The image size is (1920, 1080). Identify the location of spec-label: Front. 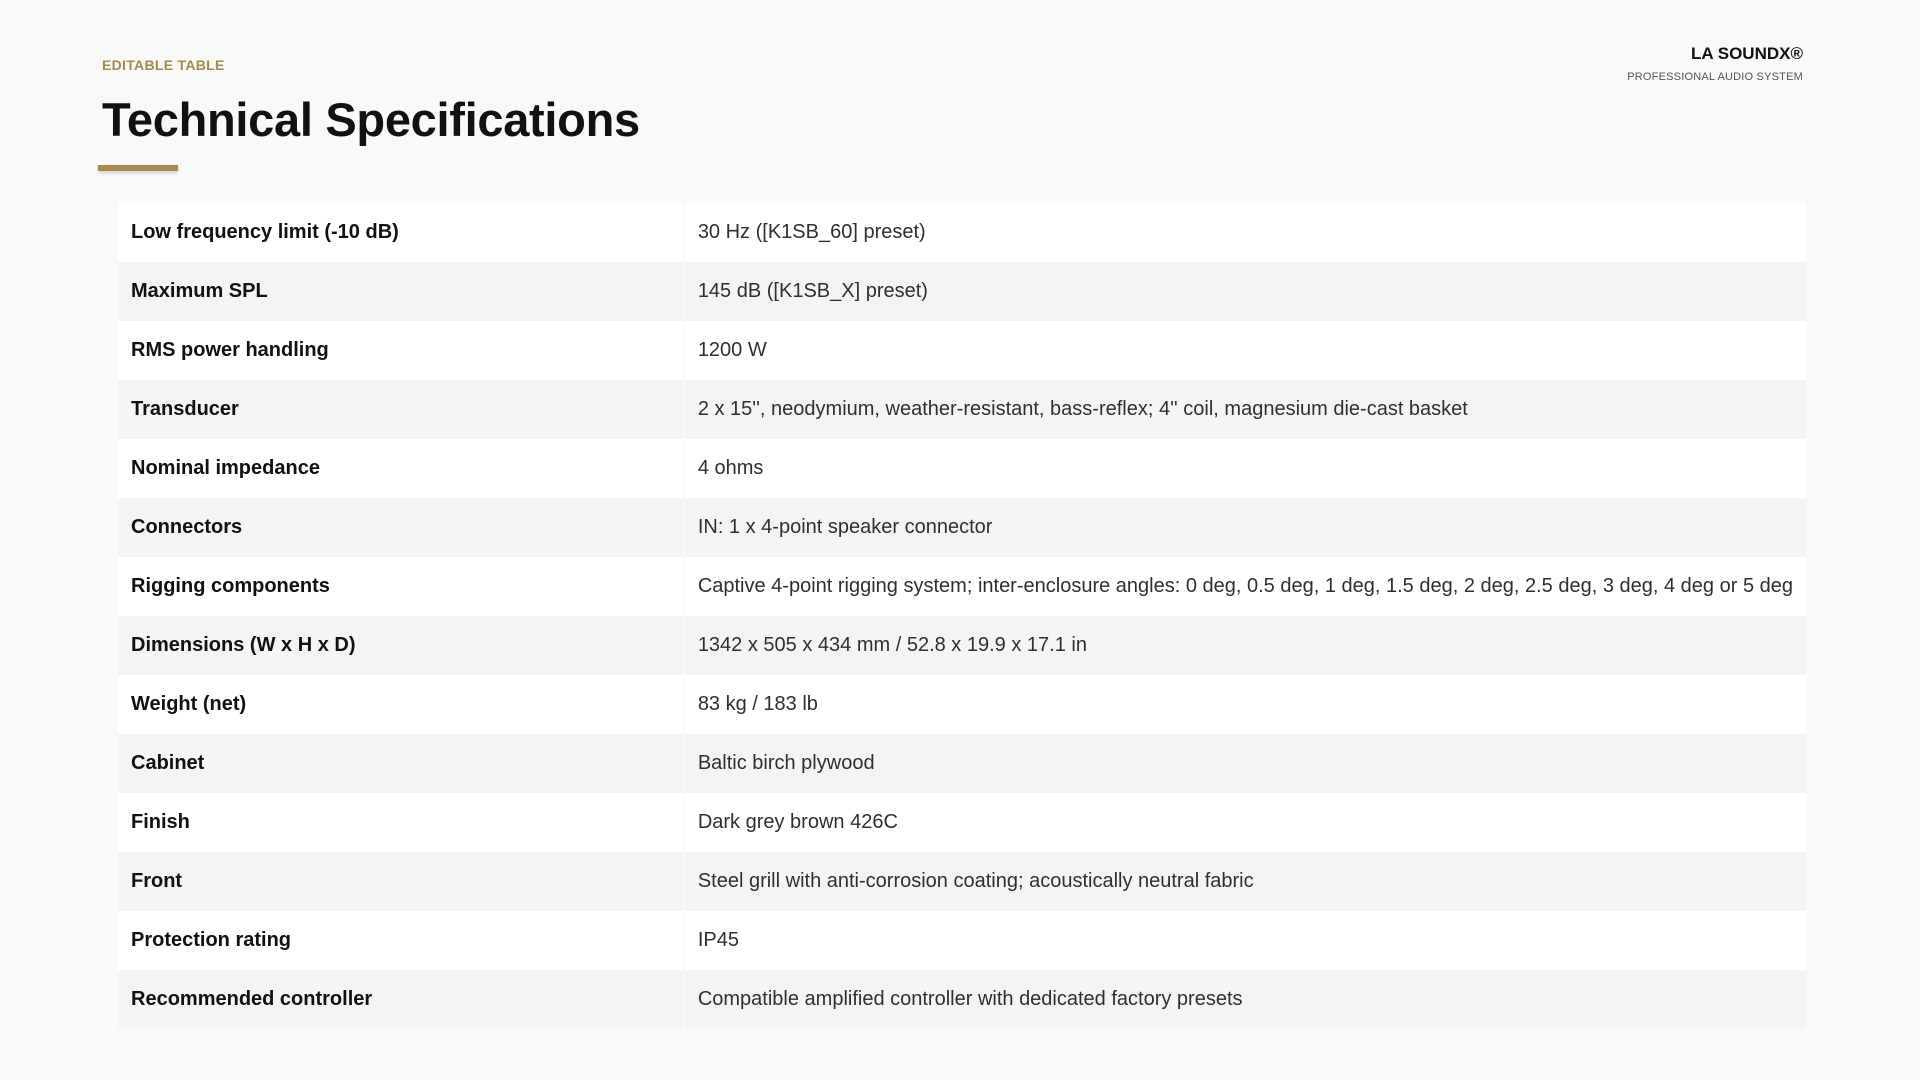
(401, 881).